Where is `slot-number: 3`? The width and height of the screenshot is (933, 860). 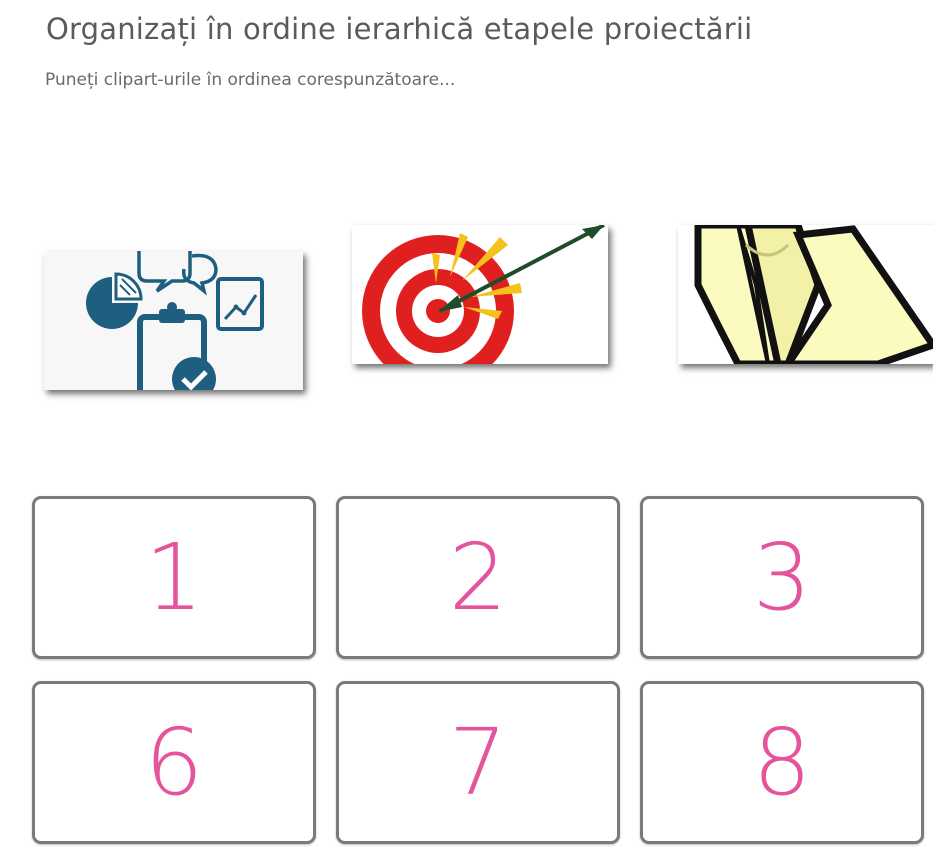 slot-number: 3 is located at coordinates (782, 577).